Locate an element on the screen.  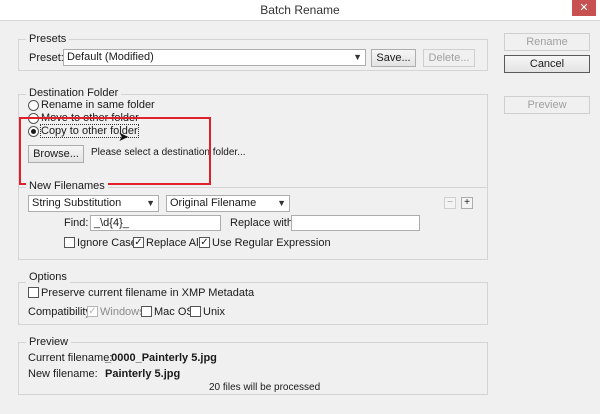
preview-button: Preview is located at coordinates (547, 105).